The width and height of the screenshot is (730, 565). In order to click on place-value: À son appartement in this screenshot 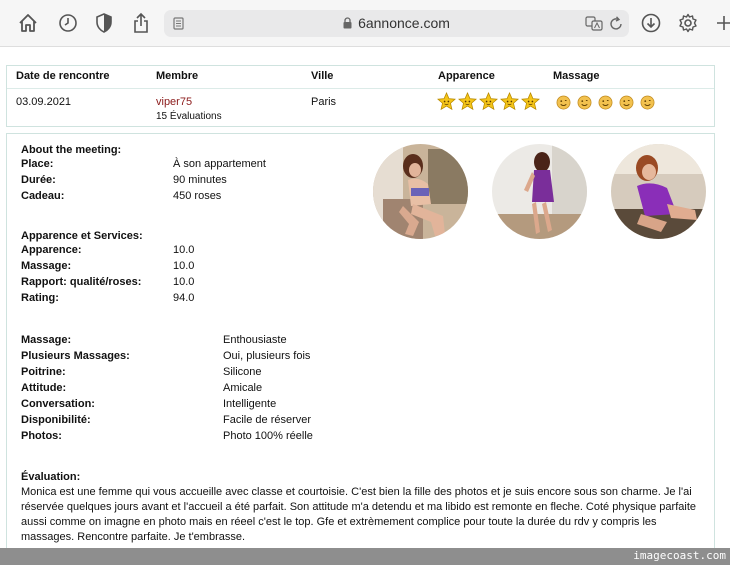, I will do `click(219, 164)`.